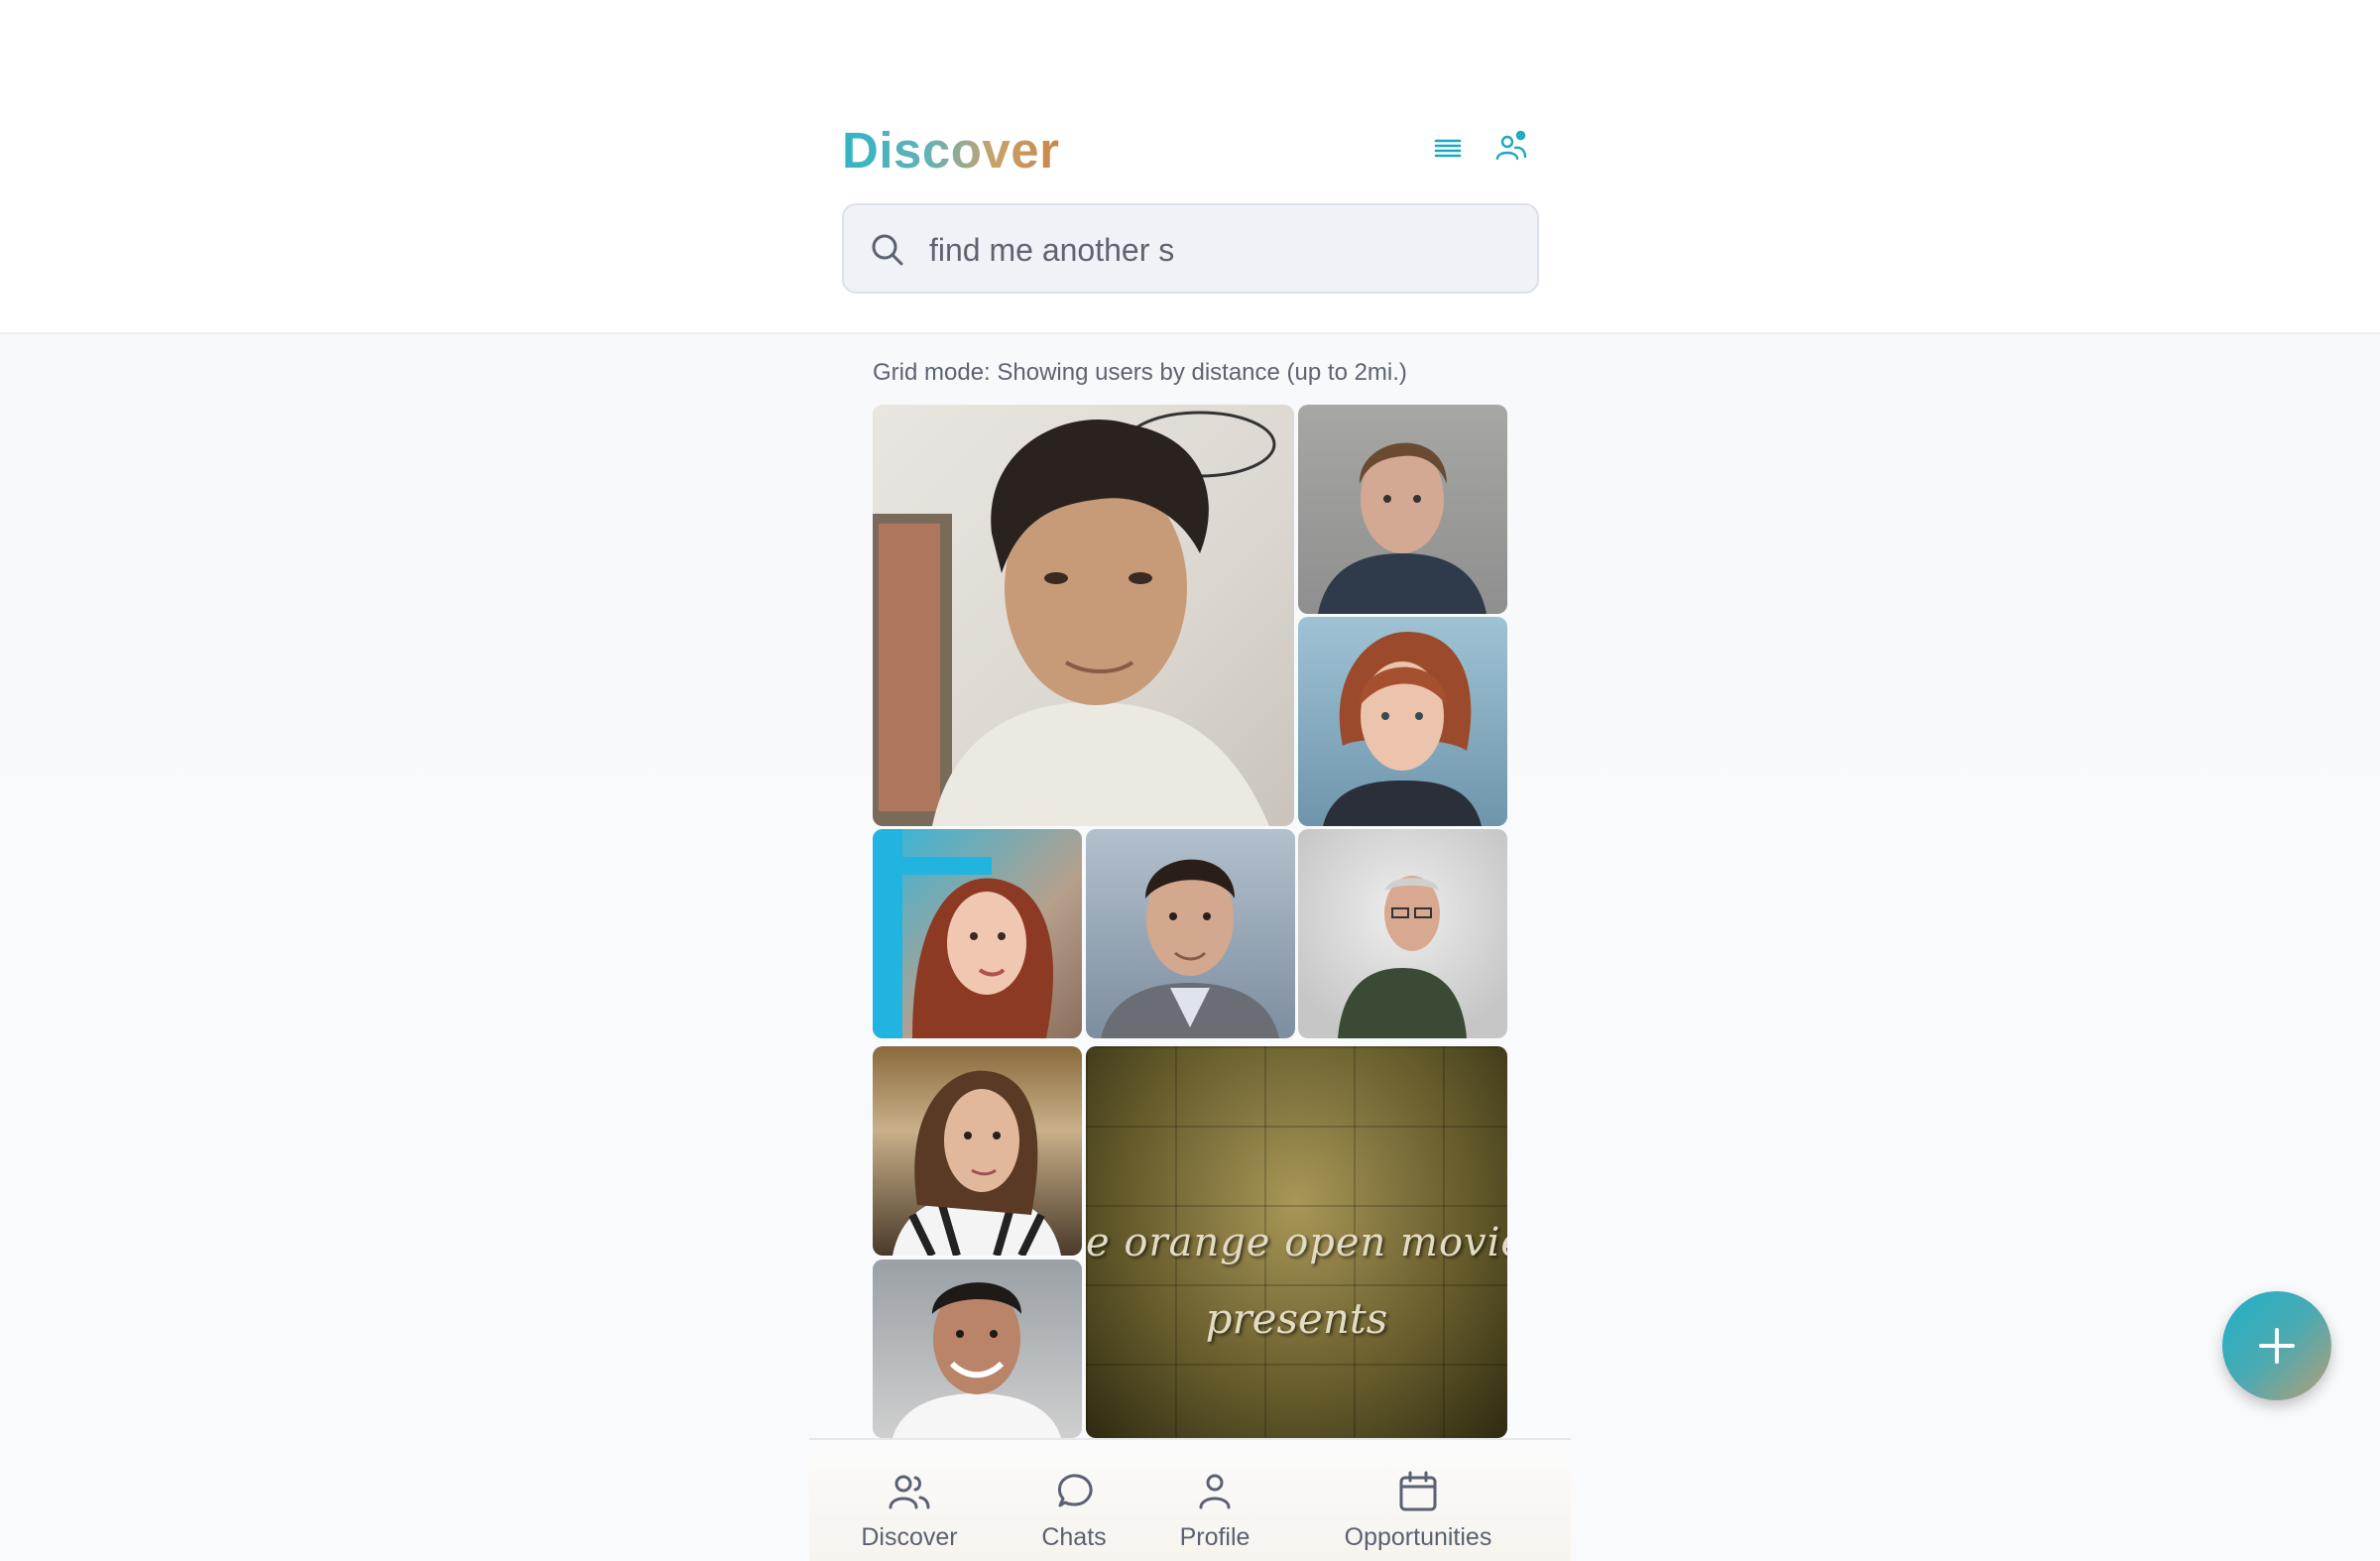 The height and width of the screenshot is (1561, 2380). What do you see at coordinates (1418, 1491) in the screenshot?
I see `calendar-icon` at bounding box center [1418, 1491].